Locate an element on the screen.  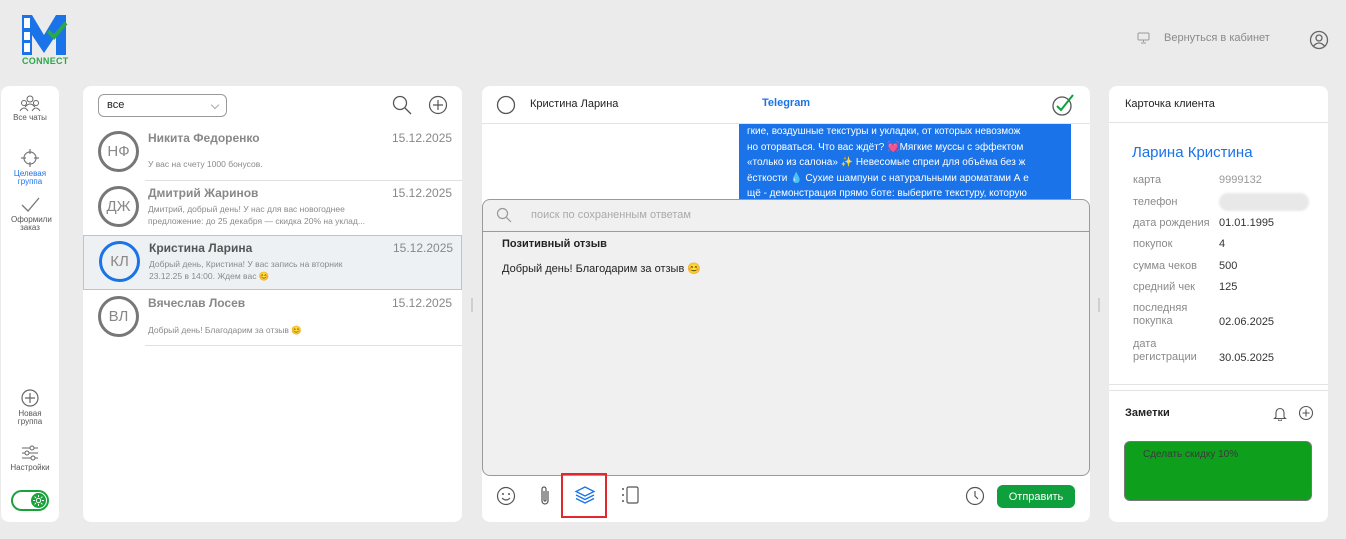
nav-settings: Настройки is located at coordinates (30, 458).